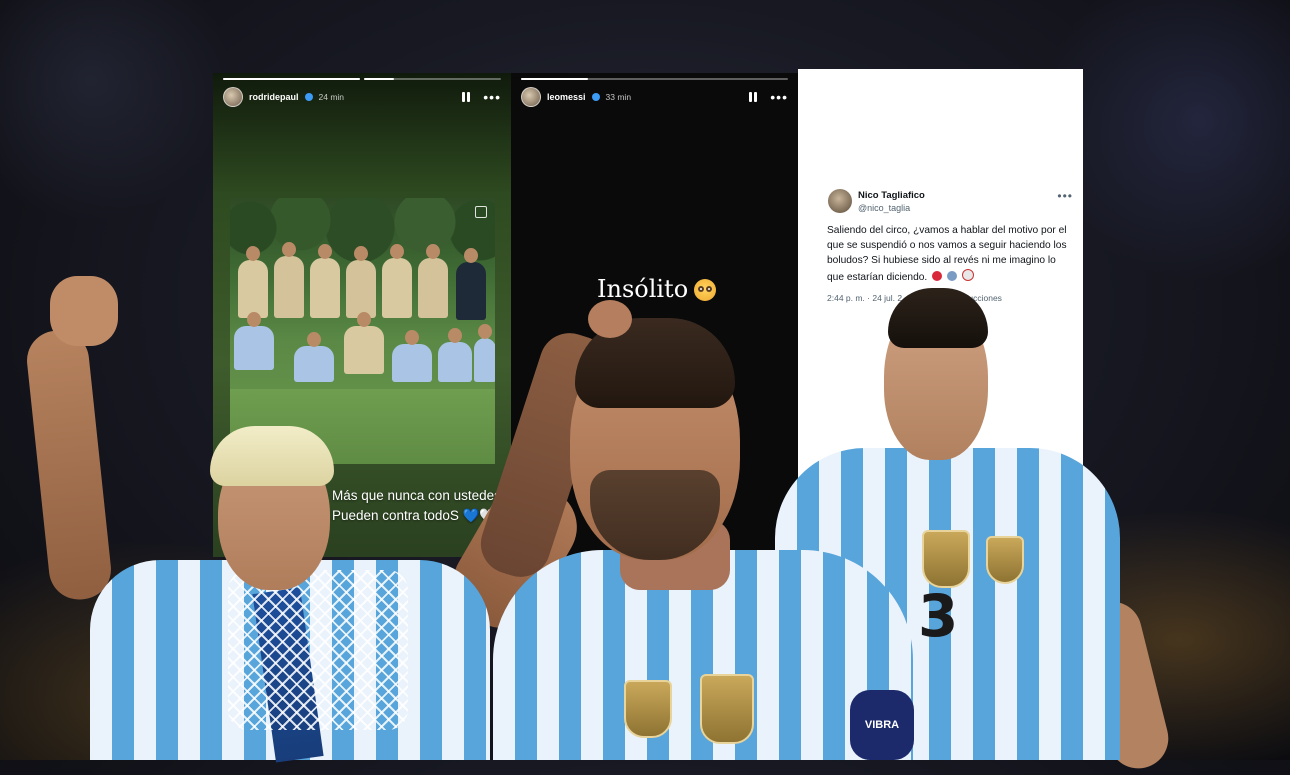 The image size is (1290, 775). Describe the element at coordinates (967, 274) in the screenshot. I see `clown-face-icon` at that location.